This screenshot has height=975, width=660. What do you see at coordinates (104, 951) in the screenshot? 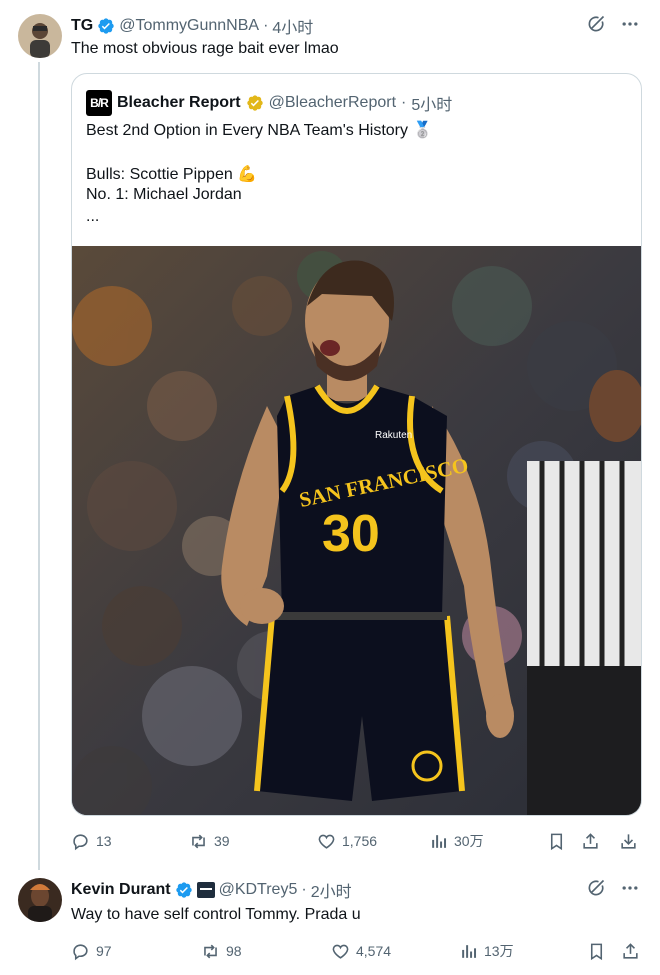
I see `reply-count: 97` at bounding box center [104, 951].